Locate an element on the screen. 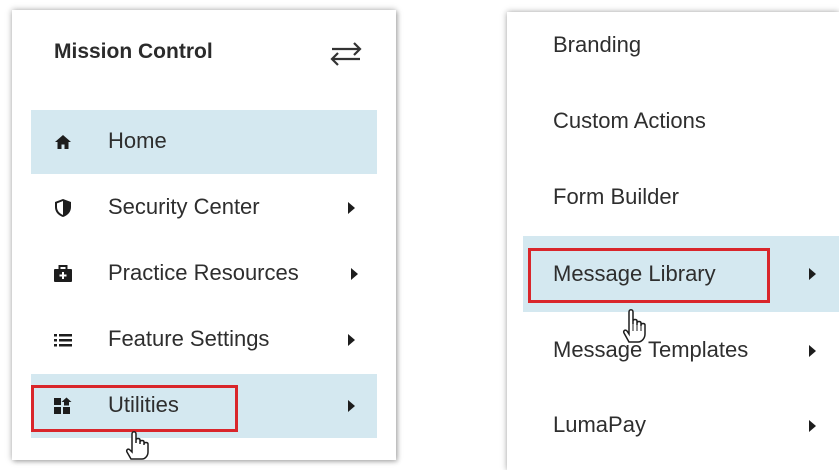 The image size is (839, 470). sidebar-item-security-center: Security Center is located at coordinates (204, 208).